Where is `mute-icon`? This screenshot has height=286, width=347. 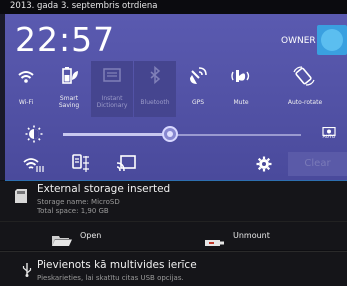
mute-icon is located at coordinates (241, 76).